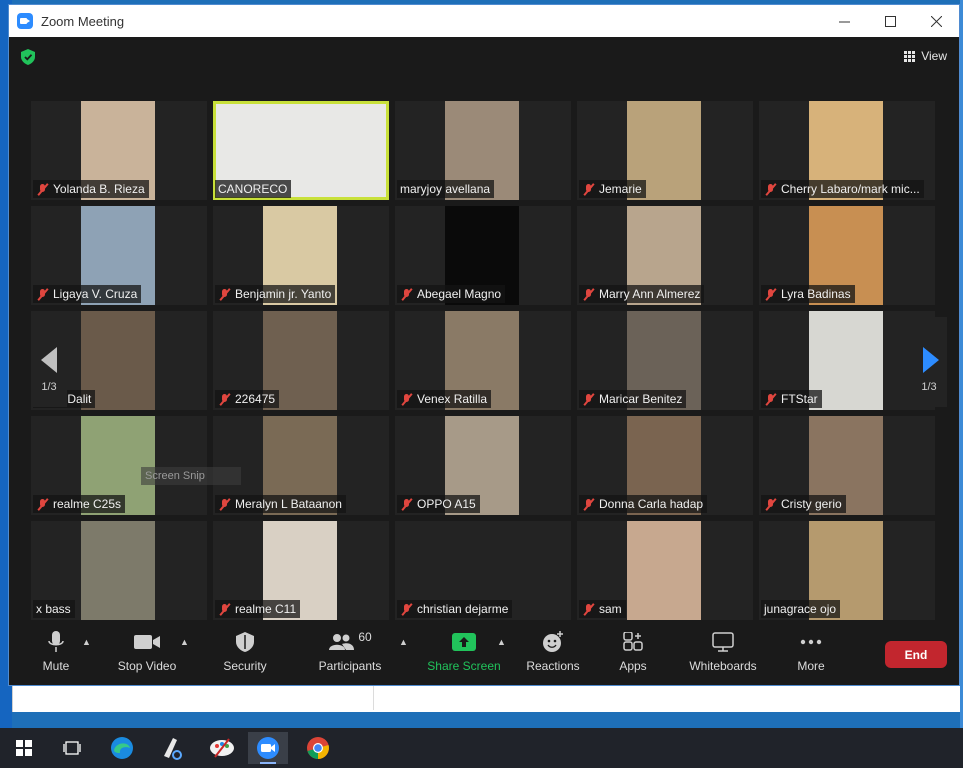 The width and height of the screenshot is (963, 768). What do you see at coordinates (444, 399) in the screenshot?
I see `participant-nameplate: Venex Ratilla` at bounding box center [444, 399].